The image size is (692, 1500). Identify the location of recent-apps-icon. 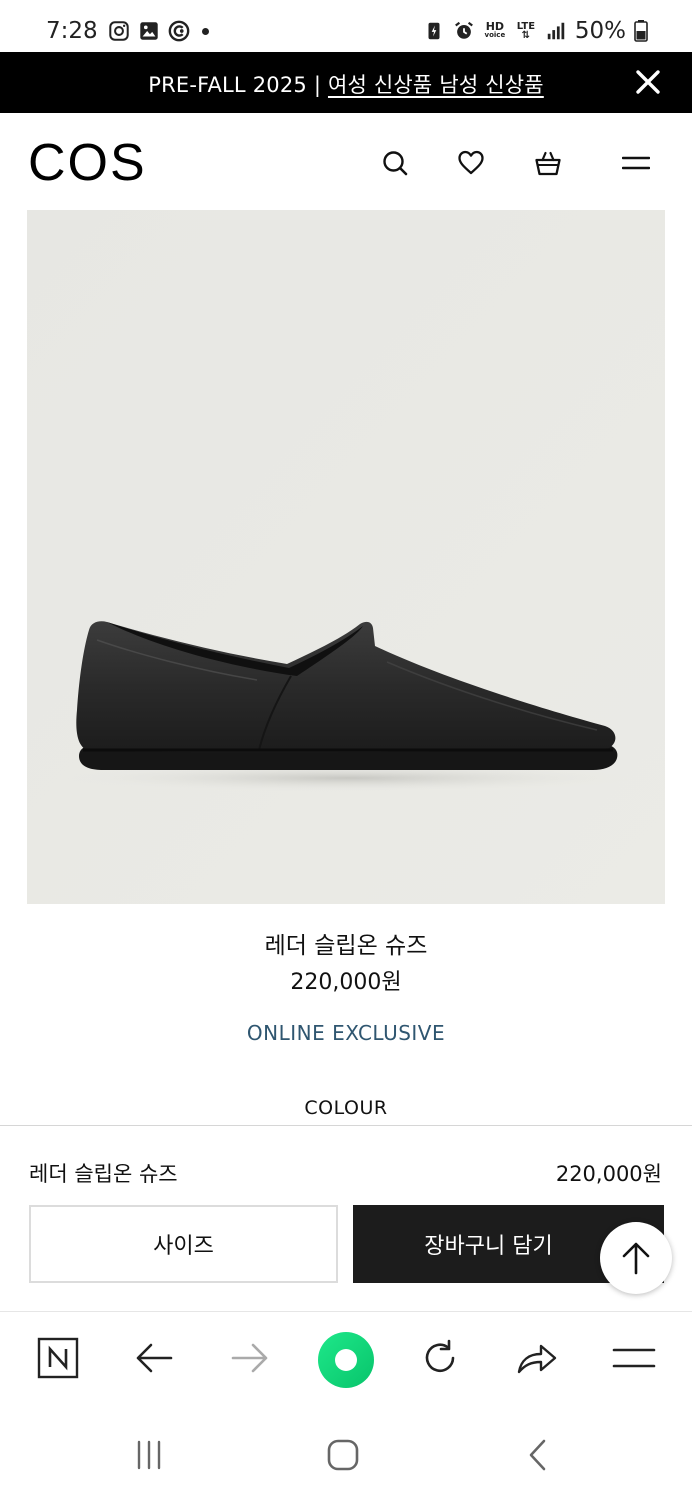
(149, 1455).